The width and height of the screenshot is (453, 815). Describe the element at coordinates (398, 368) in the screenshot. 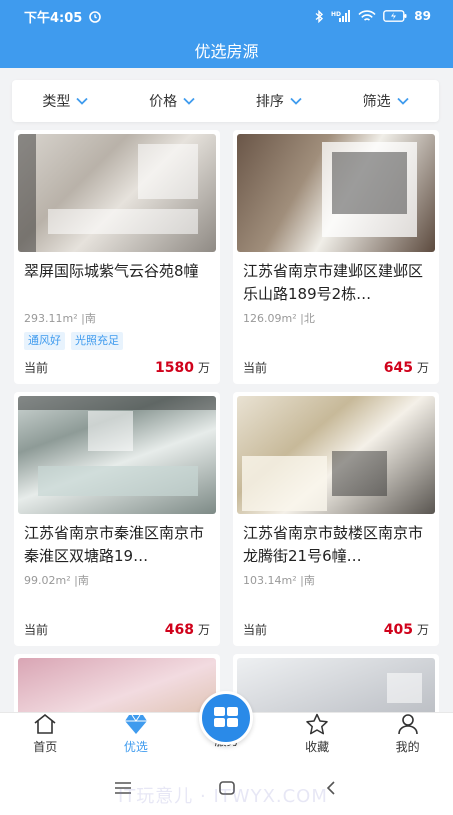

I see `listing-price: 645` at that location.